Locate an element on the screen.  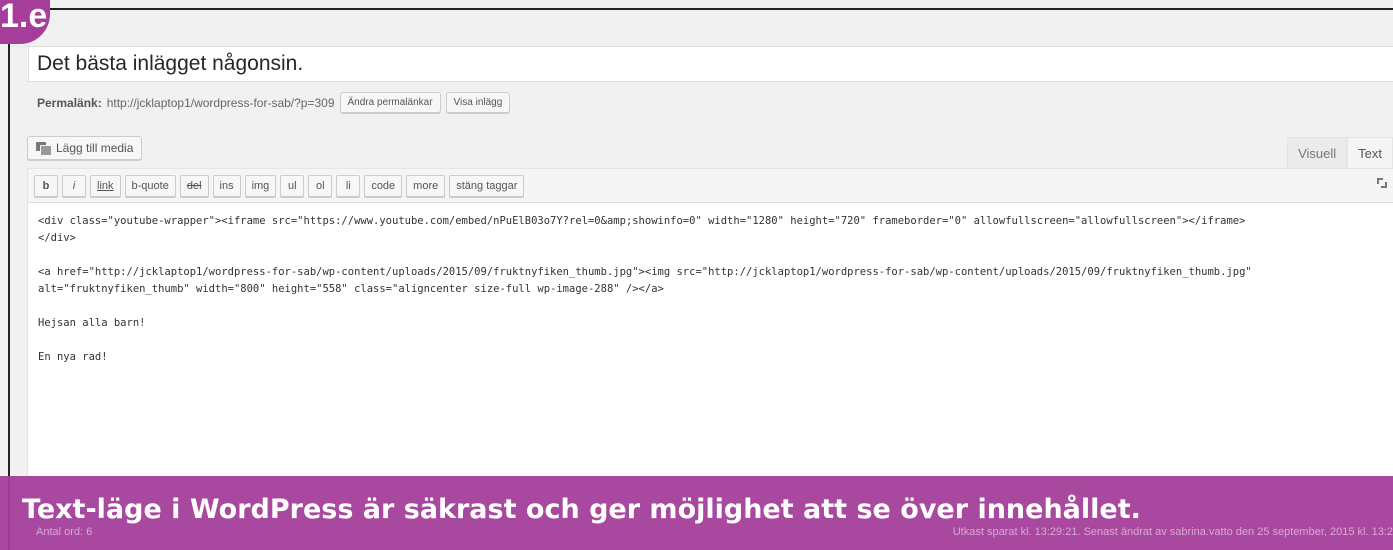
content-line: </div> is located at coordinates (57, 238).